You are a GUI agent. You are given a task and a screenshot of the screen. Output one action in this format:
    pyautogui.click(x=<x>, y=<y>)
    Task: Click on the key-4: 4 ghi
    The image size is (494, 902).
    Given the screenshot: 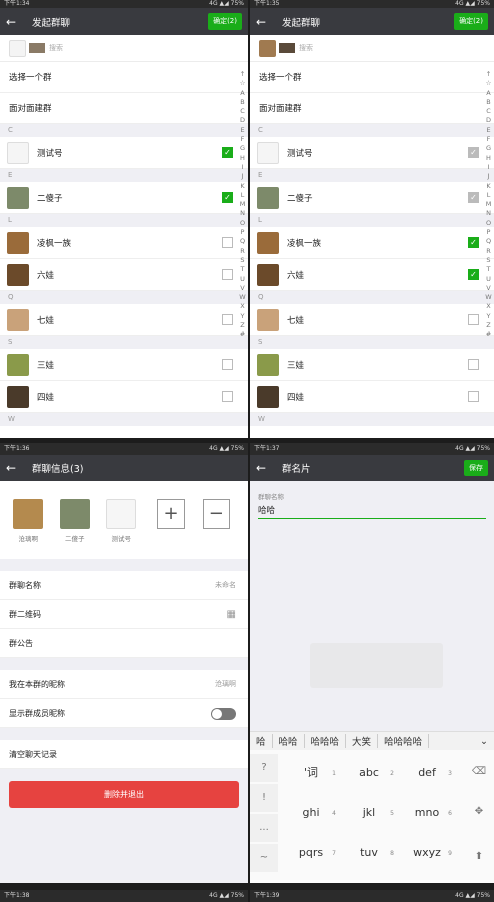 What is the action you would take?
    pyautogui.click(x=311, y=813)
    